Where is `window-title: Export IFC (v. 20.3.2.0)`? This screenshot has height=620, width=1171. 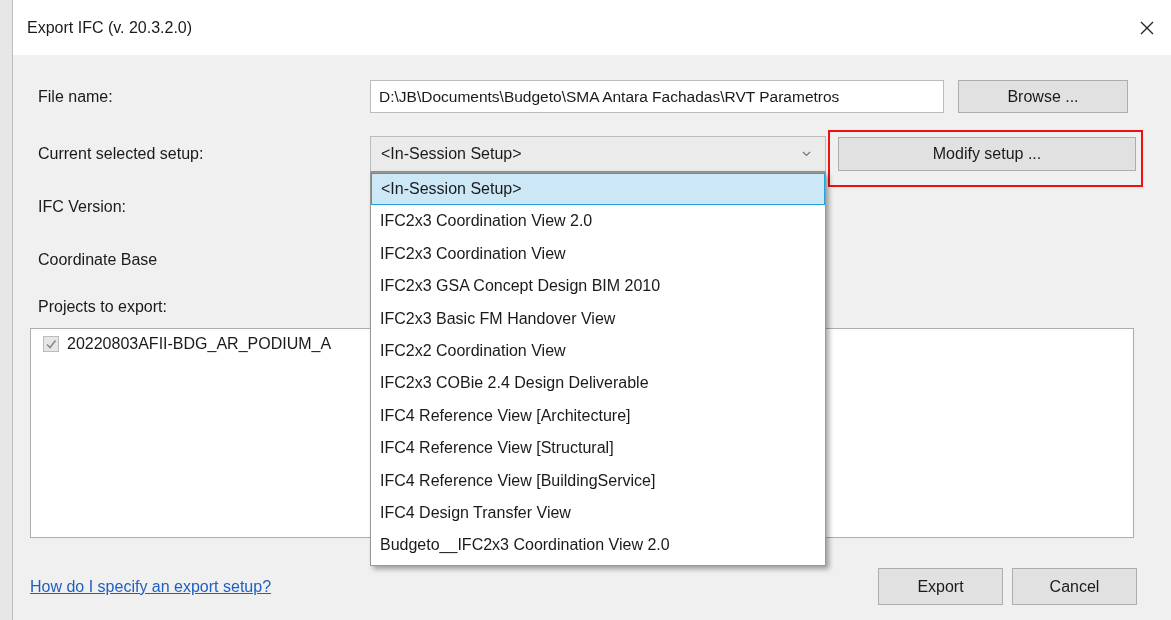 window-title: Export IFC (v. 20.3.2.0) is located at coordinates (110, 27).